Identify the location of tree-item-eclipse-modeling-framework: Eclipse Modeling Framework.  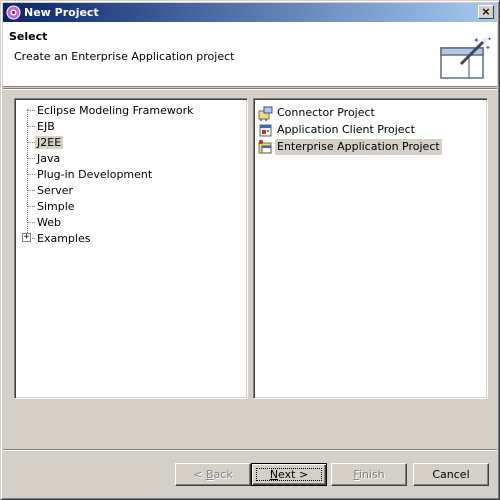
(115, 110).